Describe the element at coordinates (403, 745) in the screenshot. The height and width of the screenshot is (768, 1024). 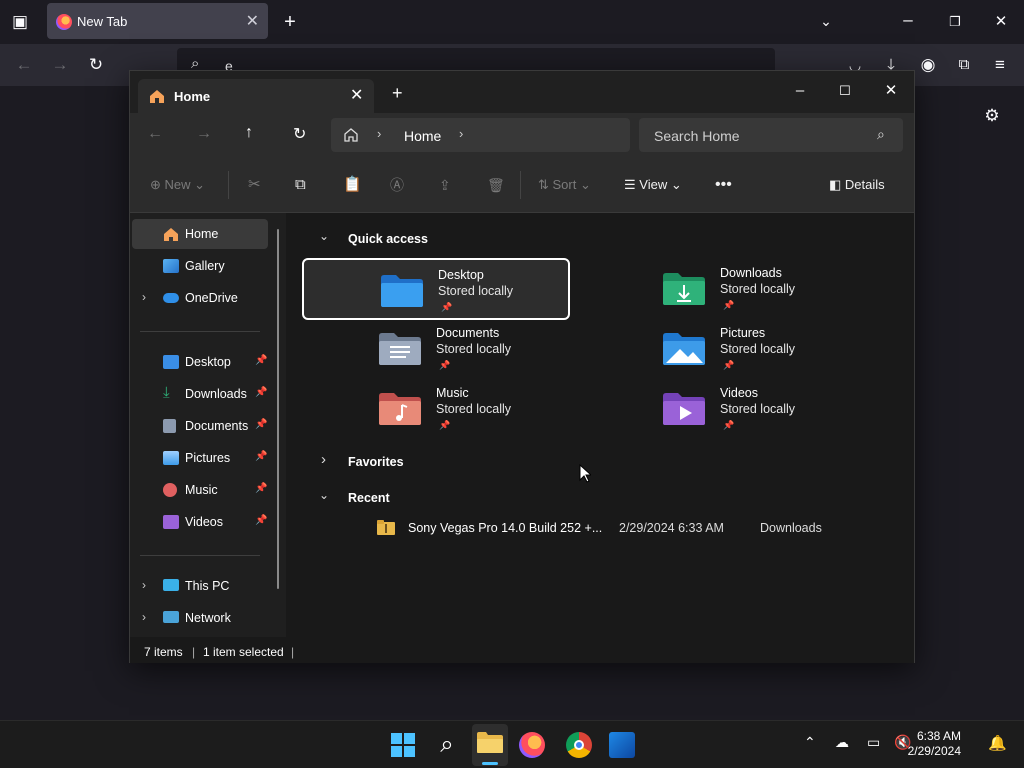
I see `start-icon` at that location.